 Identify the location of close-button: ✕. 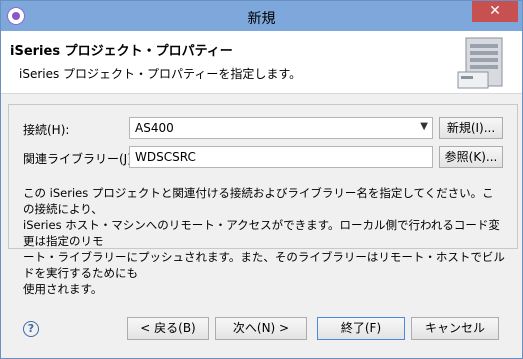
(495, 11).